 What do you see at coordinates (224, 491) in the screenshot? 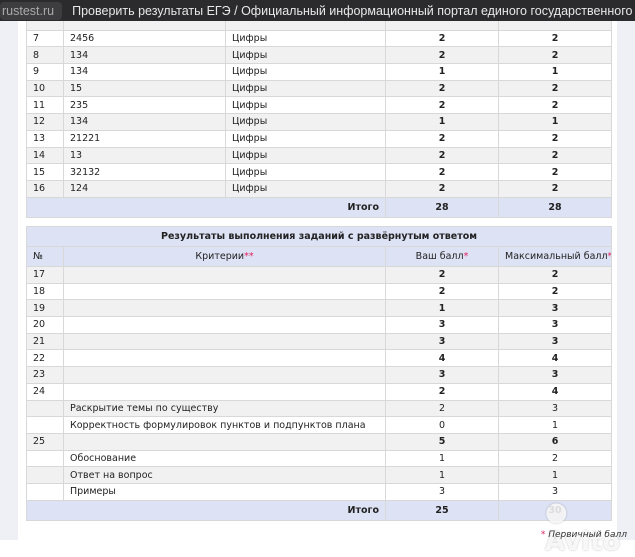
I see `criterion-cell: Примеры` at bounding box center [224, 491].